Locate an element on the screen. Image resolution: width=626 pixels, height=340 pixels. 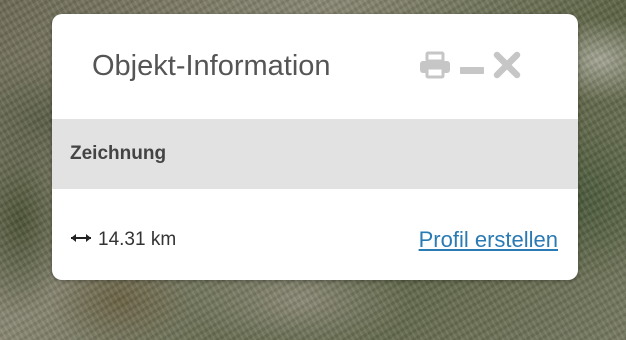
popup-header-icons is located at coordinates (473, 67).